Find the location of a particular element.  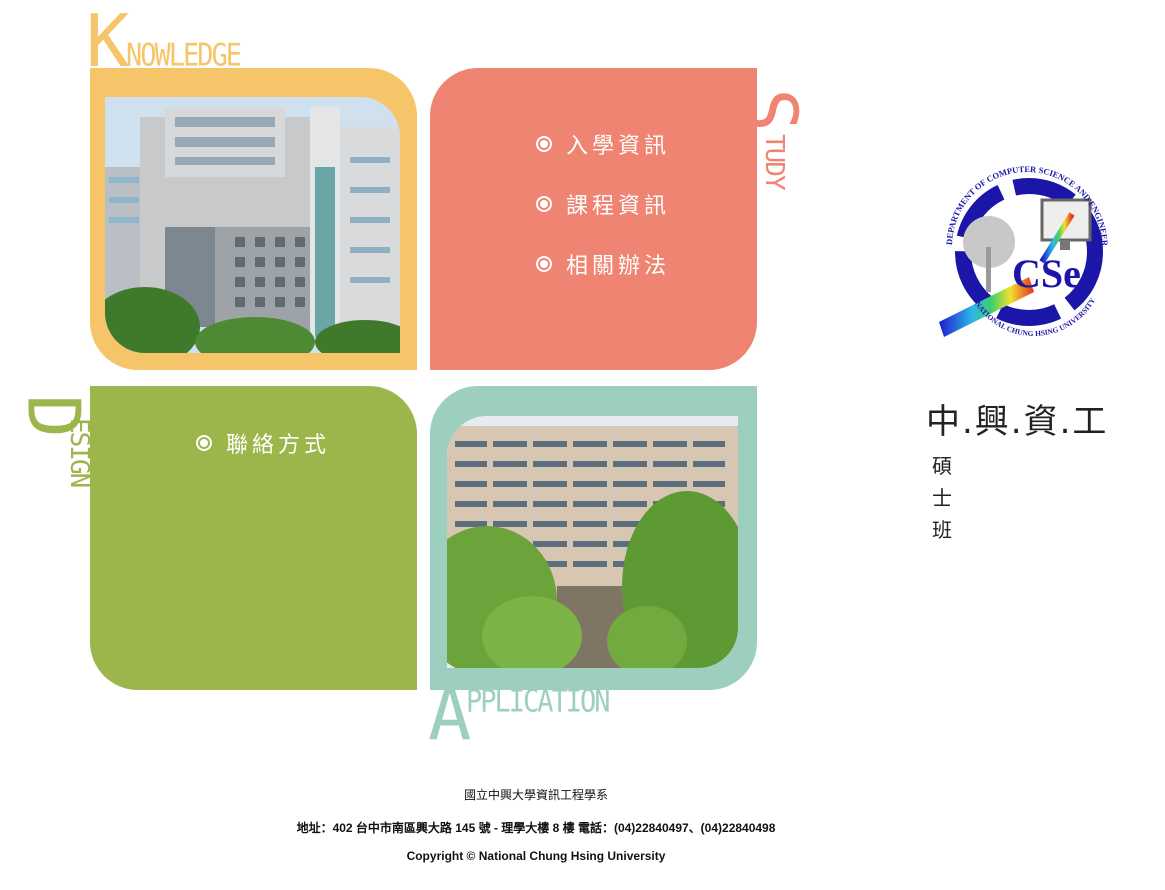

application-initial: A is located at coordinates (450, 714).